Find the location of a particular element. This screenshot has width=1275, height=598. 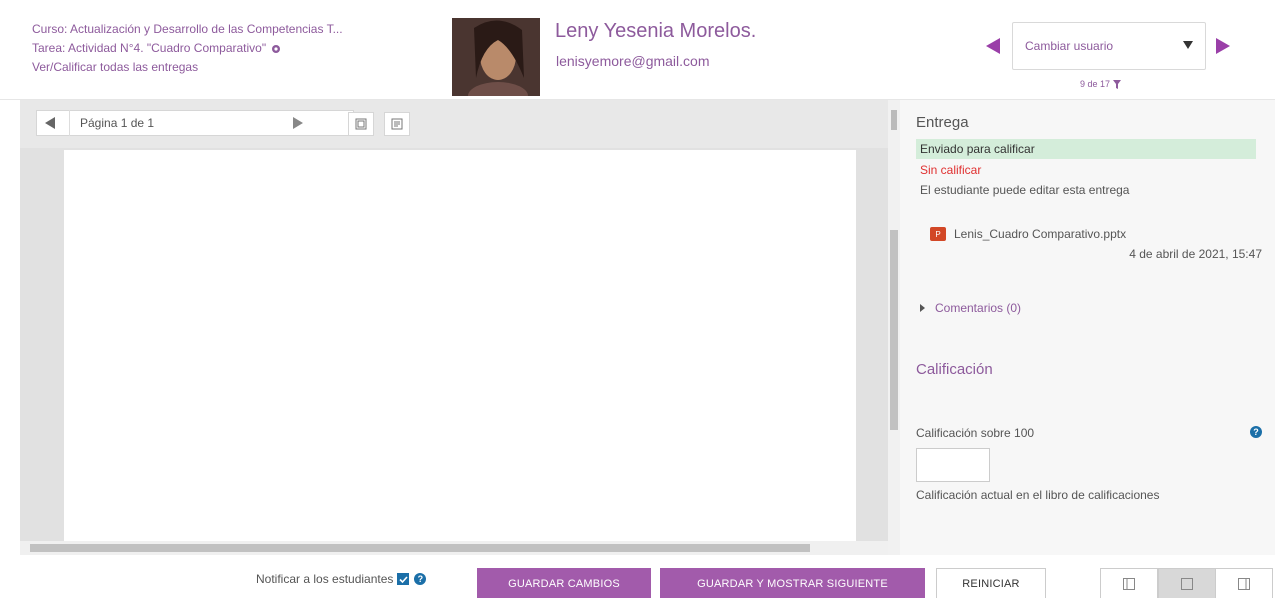

horizontal-scrollbar is located at coordinates (454, 548).